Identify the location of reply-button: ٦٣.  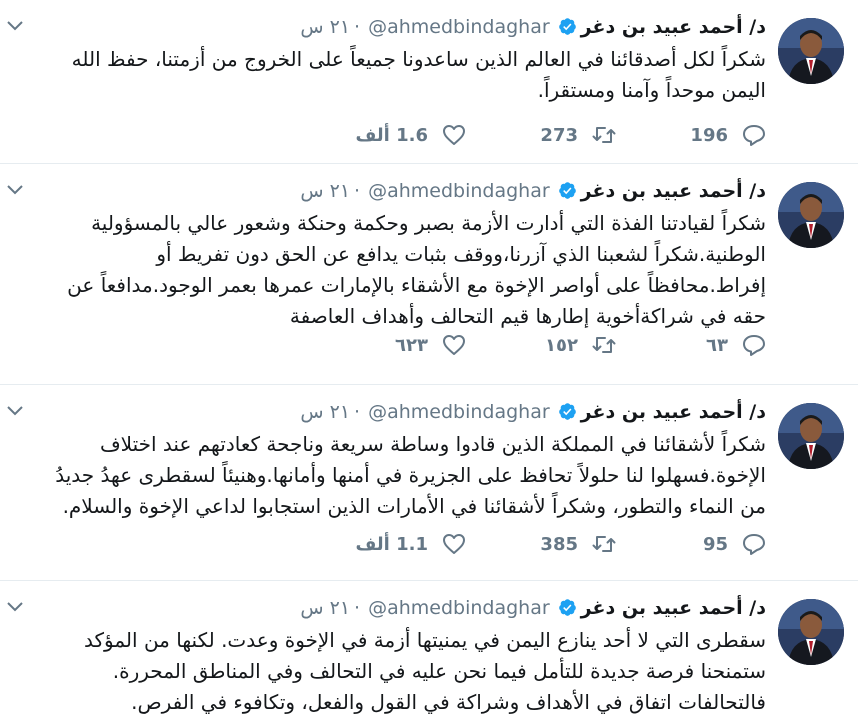
(691, 345).